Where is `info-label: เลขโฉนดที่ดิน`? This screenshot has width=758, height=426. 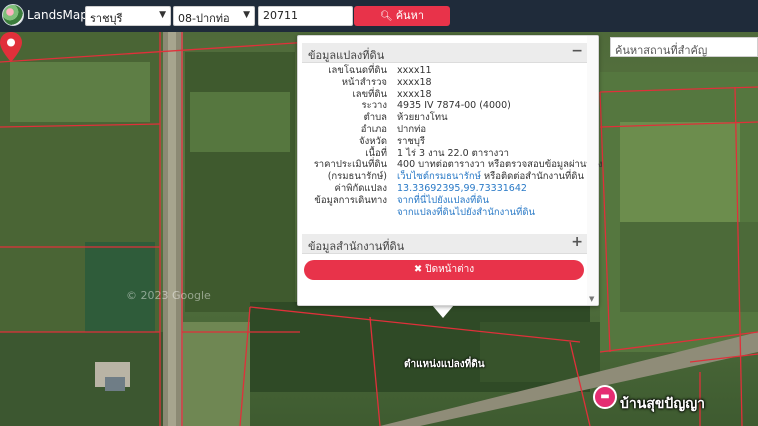
info-label: เลขโฉนดที่ดิน is located at coordinates (357, 70).